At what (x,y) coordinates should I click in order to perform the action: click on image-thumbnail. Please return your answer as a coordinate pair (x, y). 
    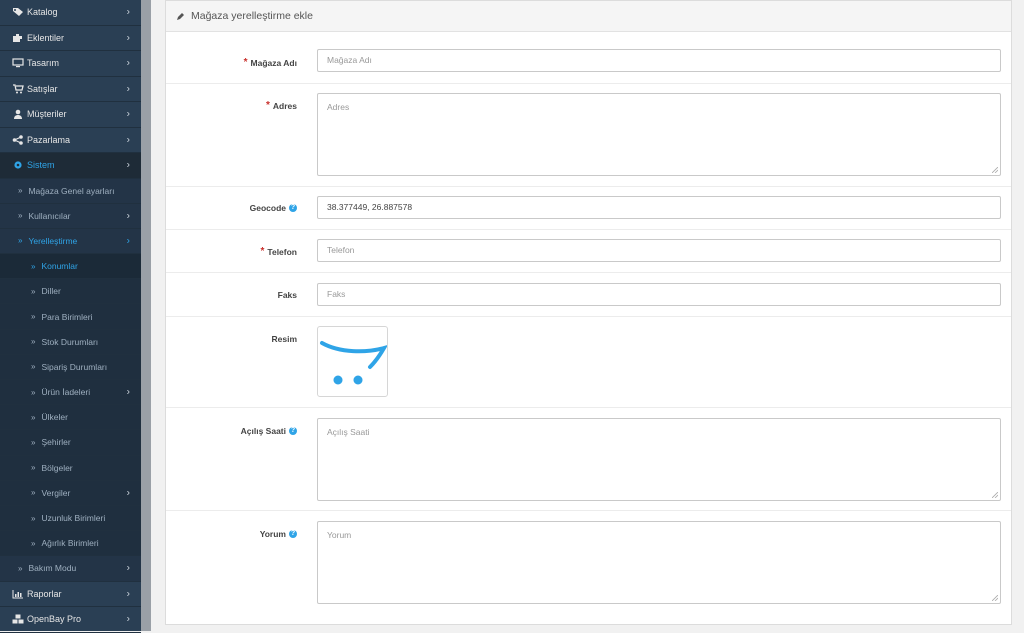
    Looking at the image, I should click on (353, 361).